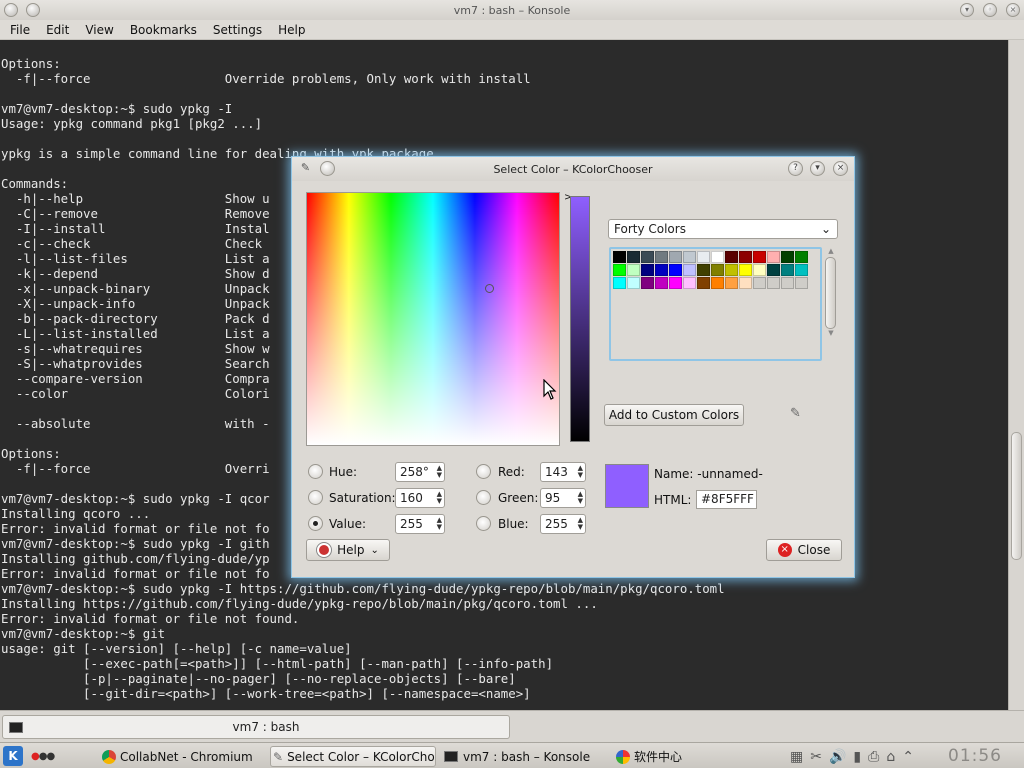 The width and height of the screenshot is (1024, 768). Describe the element at coordinates (483, 523) in the screenshot. I see `blue-radio` at that location.